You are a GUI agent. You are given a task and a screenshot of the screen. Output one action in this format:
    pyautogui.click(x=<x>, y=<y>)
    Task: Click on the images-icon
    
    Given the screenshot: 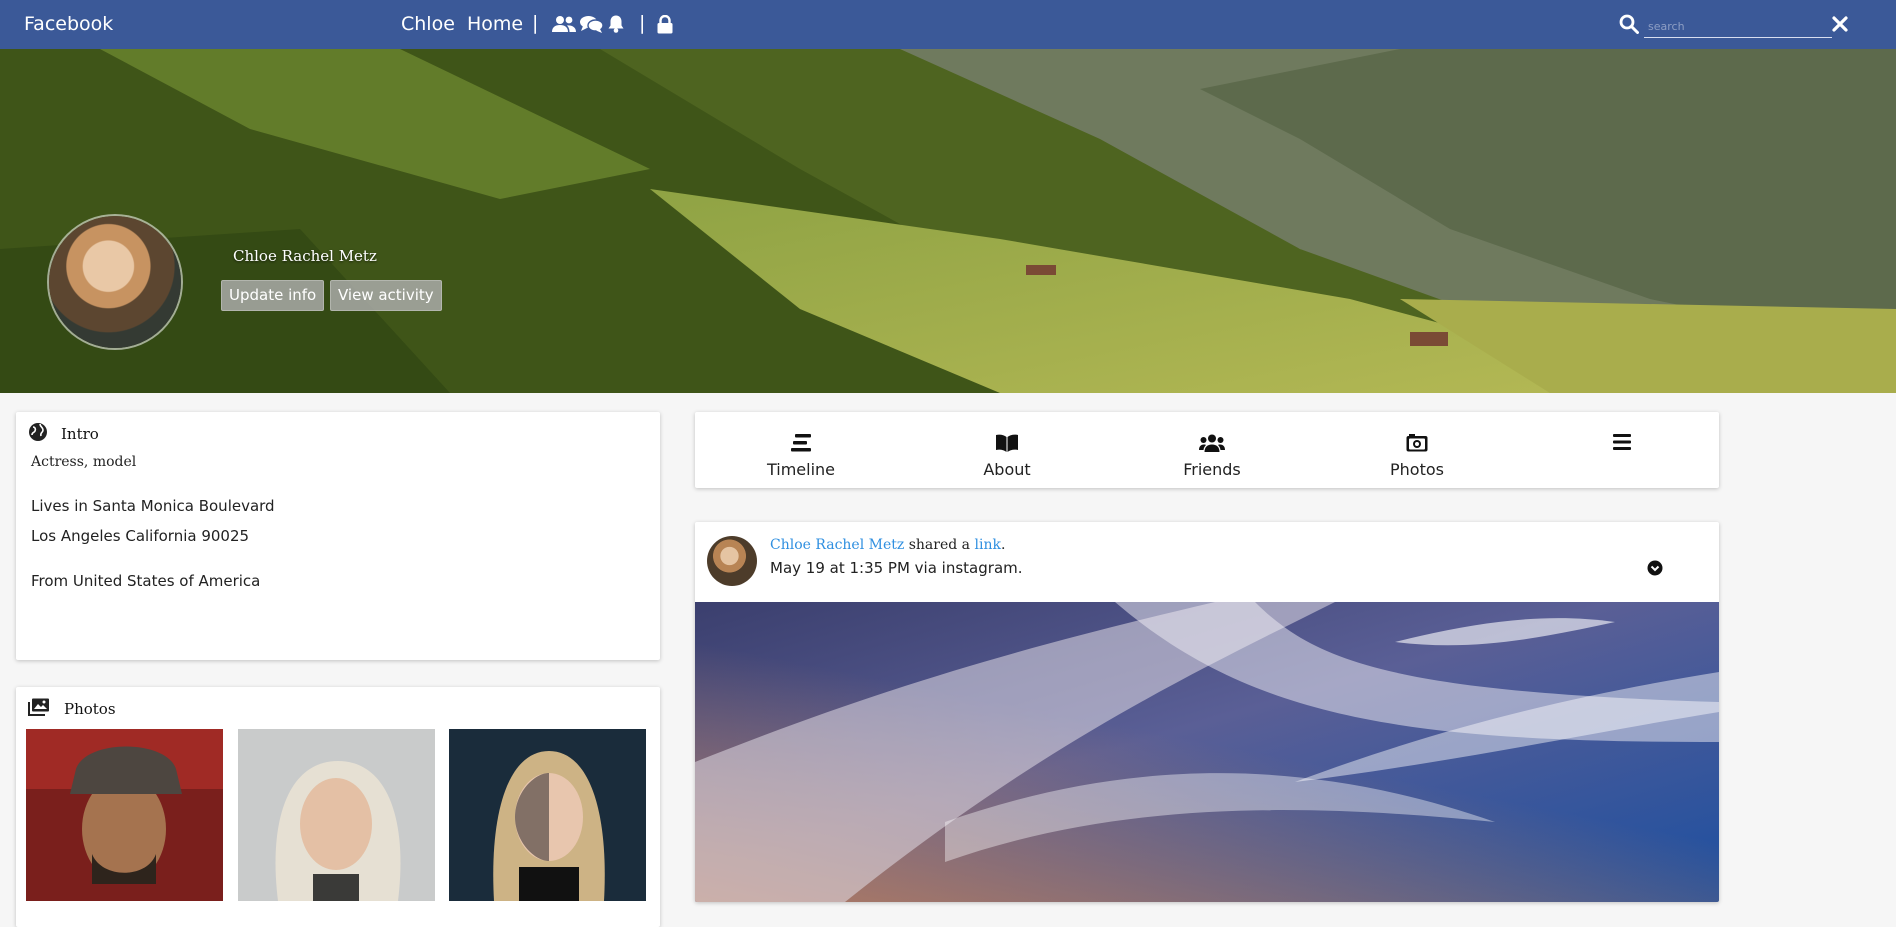 What is the action you would take?
    pyautogui.click(x=38, y=707)
    